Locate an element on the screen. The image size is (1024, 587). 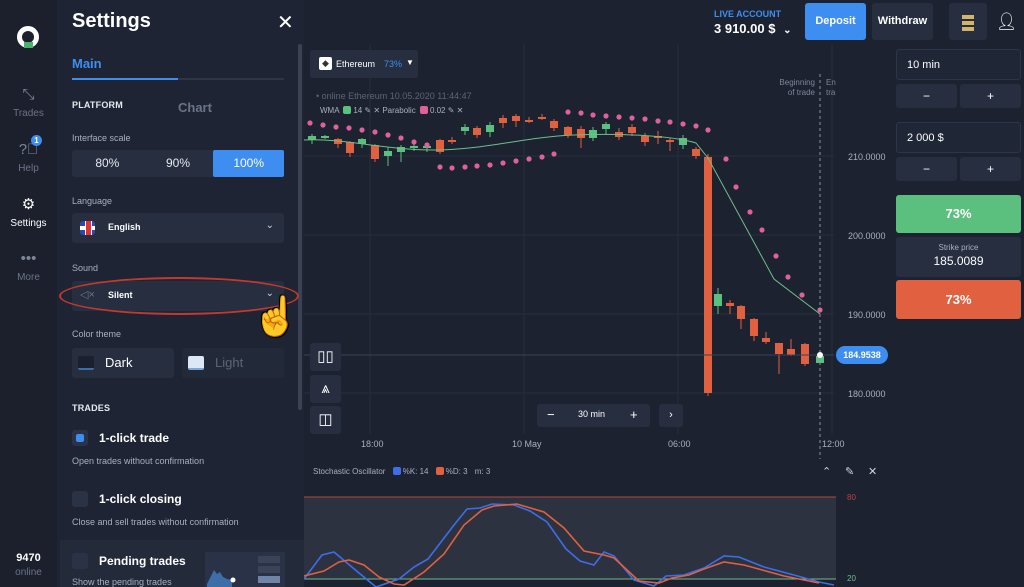
language-label: Language is located at coordinates (92, 201).